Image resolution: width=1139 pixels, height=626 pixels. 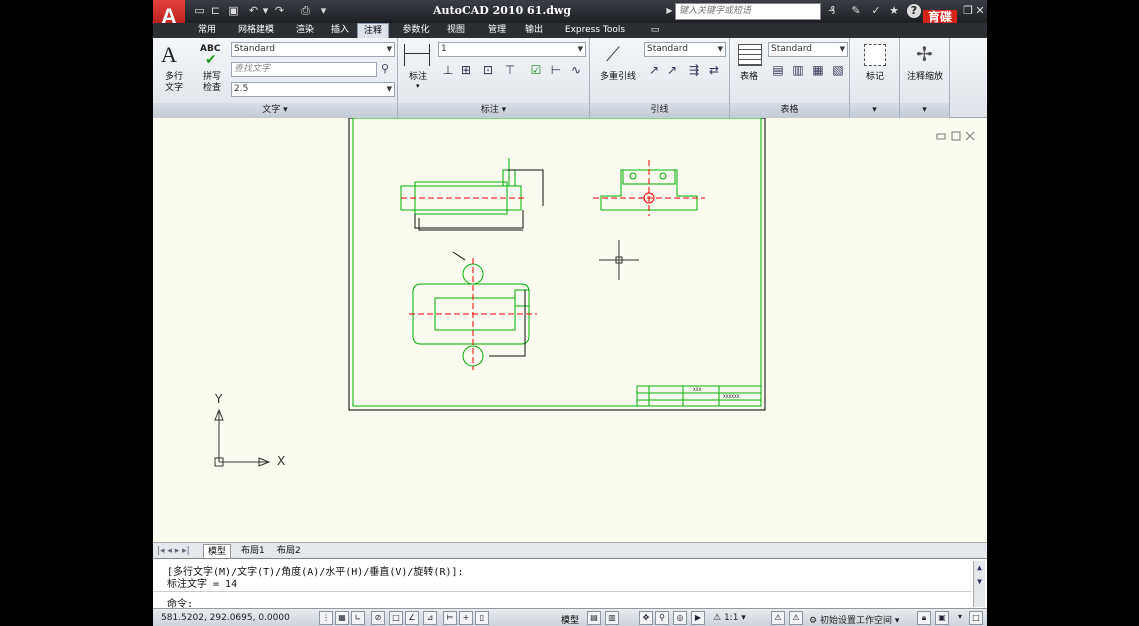 What do you see at coordinates (536, 70) in the screenshot?
I see `inspect-icon: ☑` at bounding box center [536, 70].